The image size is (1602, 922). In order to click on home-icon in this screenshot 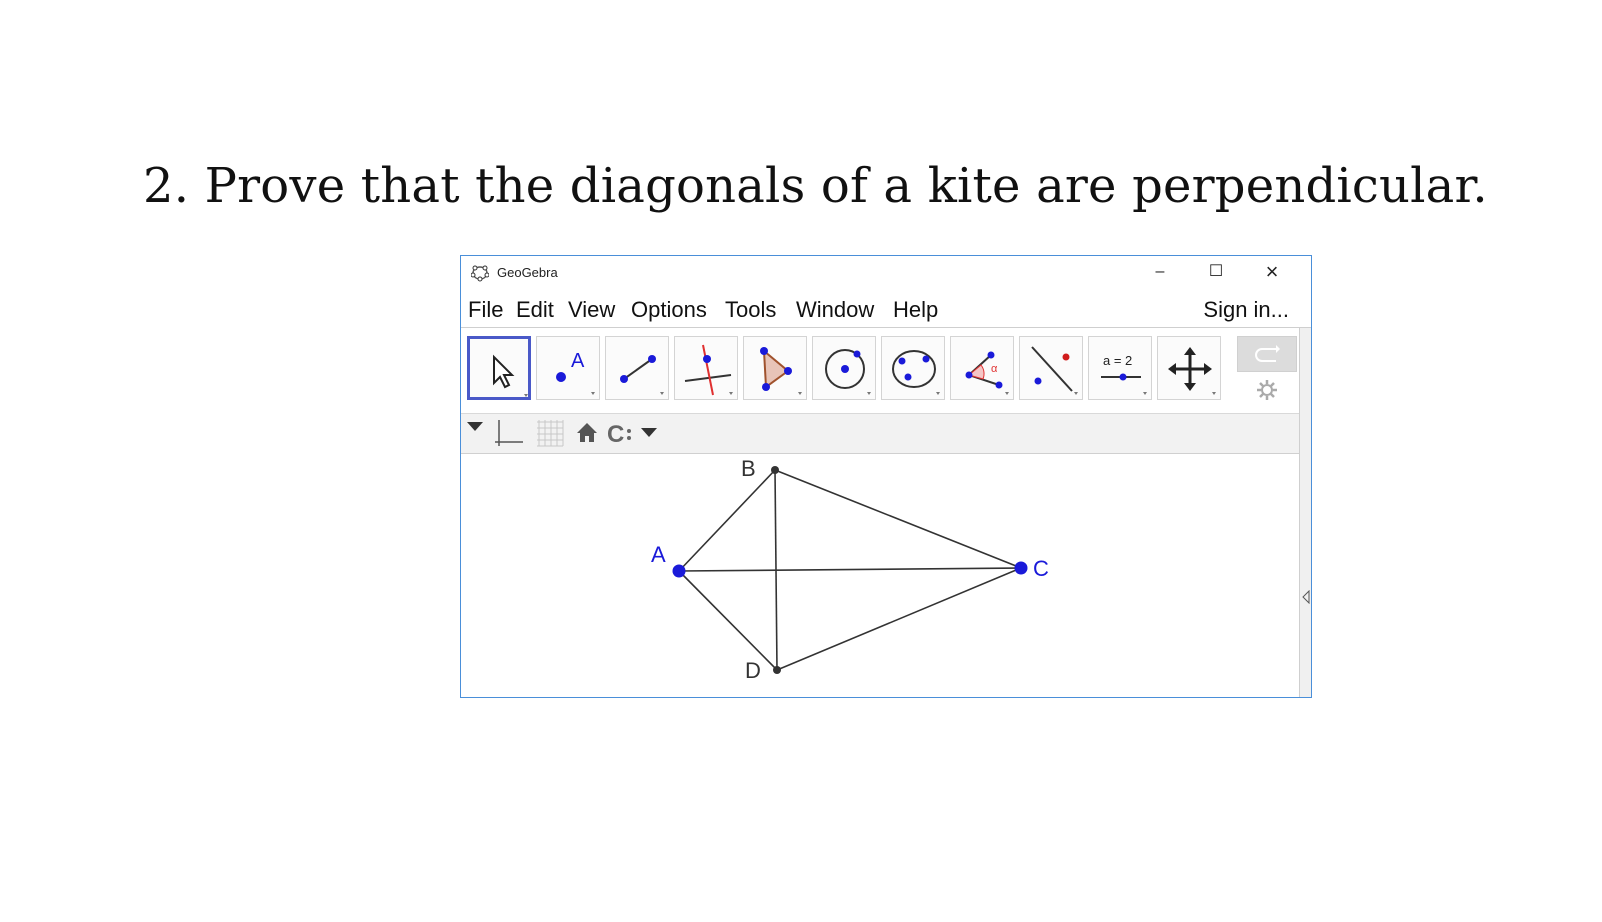, I will do `click(587, 433)`.